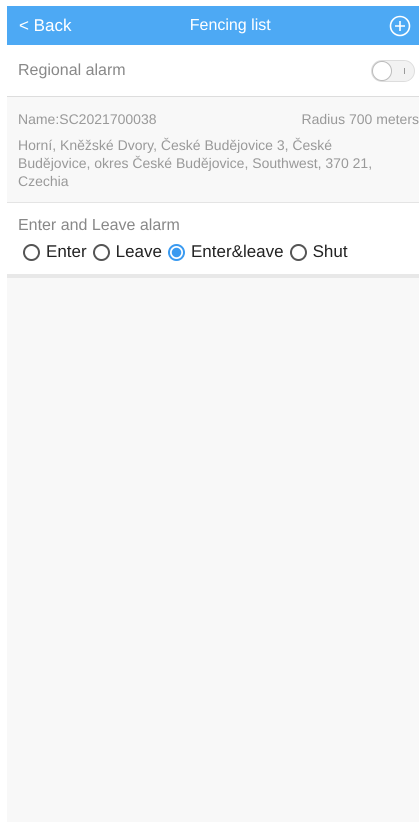 The image size is (419, 822). I want to click on page-title: Fencing list, so click(230, 25).